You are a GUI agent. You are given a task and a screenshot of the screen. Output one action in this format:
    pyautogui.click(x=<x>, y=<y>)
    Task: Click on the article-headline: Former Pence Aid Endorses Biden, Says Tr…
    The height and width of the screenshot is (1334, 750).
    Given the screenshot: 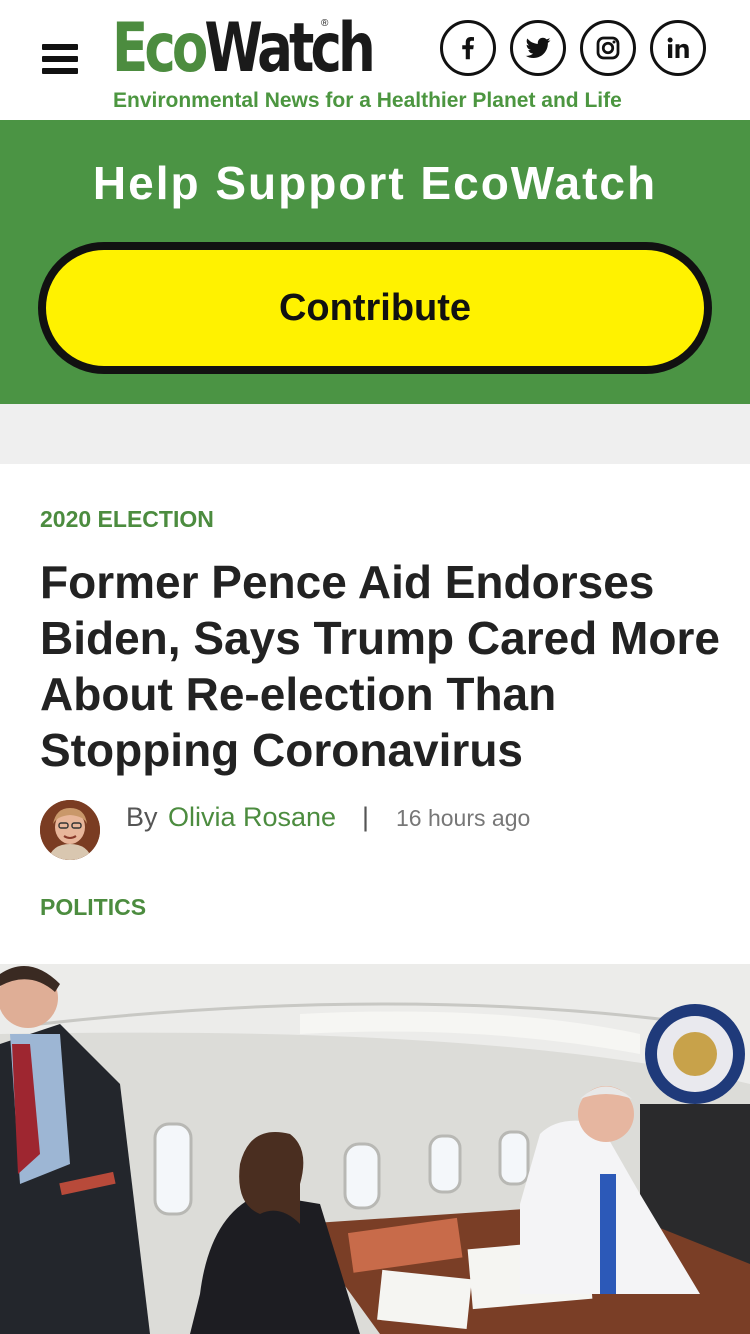 What is the action you would take?
    pyautogui.click(x=380, y=666)
    